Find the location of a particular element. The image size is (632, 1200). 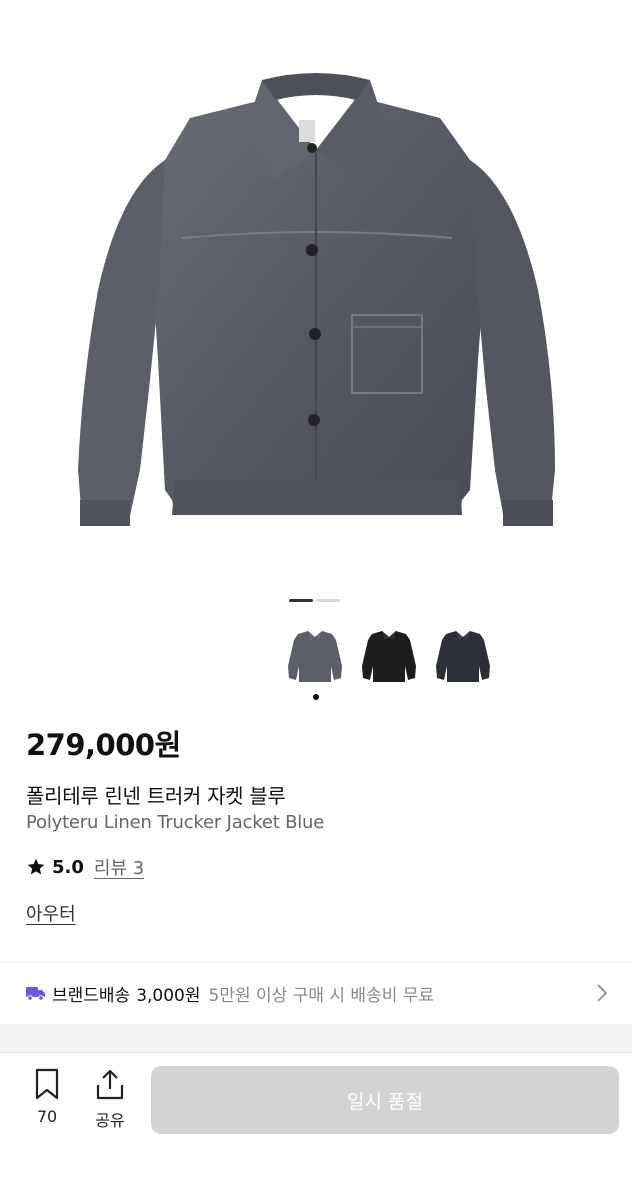

image-pager is located at coordinates (314, 600).